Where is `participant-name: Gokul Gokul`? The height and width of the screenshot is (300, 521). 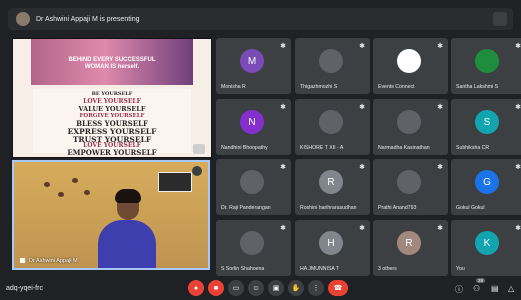 participant-name: Gokul Gokul is located at coordinates (470, 208).